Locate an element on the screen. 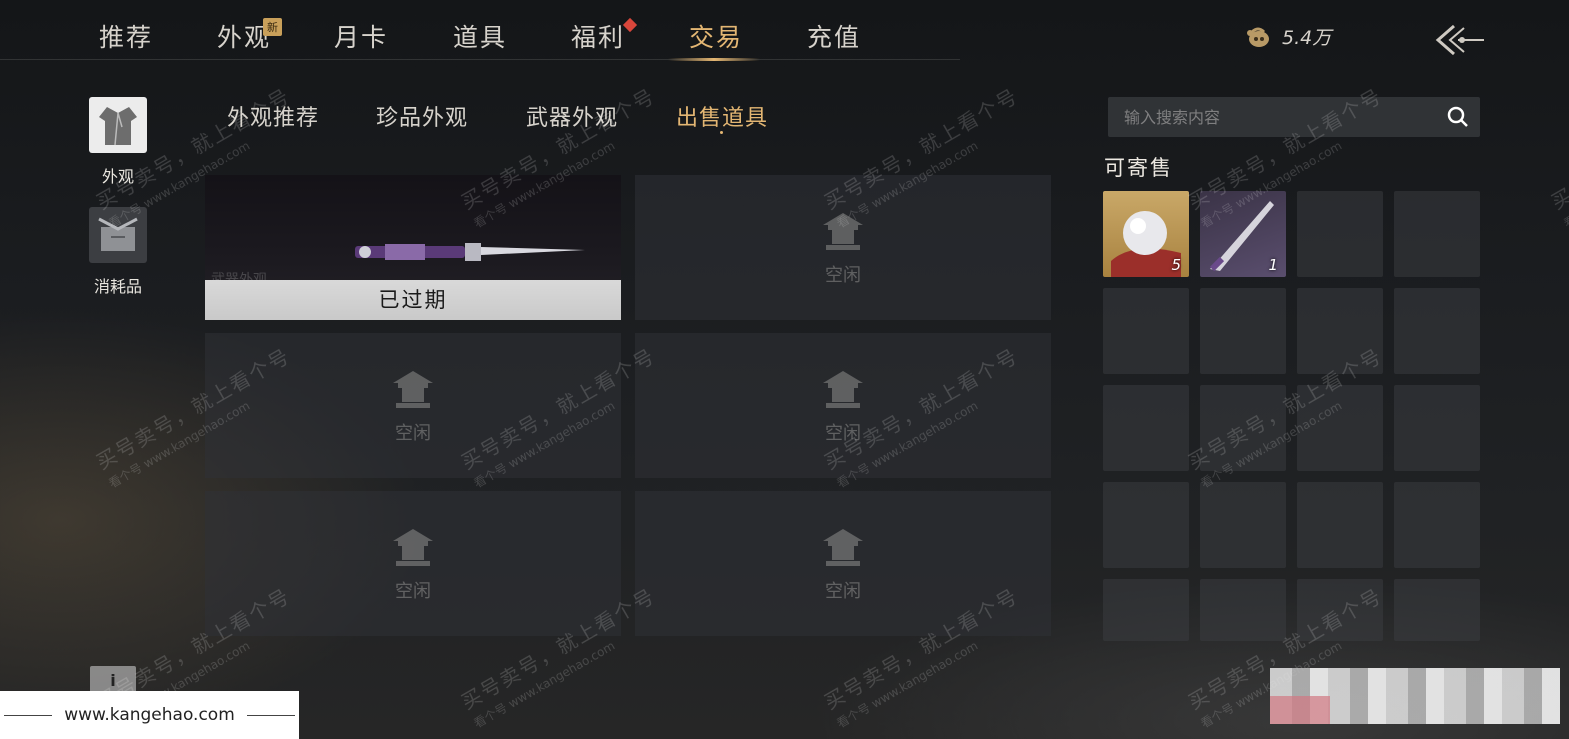 Image resolution: width=1569 pixels, height=739 pixels. watermark-url: 看个号 www.kangehao.com is located at coordinates (1565, 184).